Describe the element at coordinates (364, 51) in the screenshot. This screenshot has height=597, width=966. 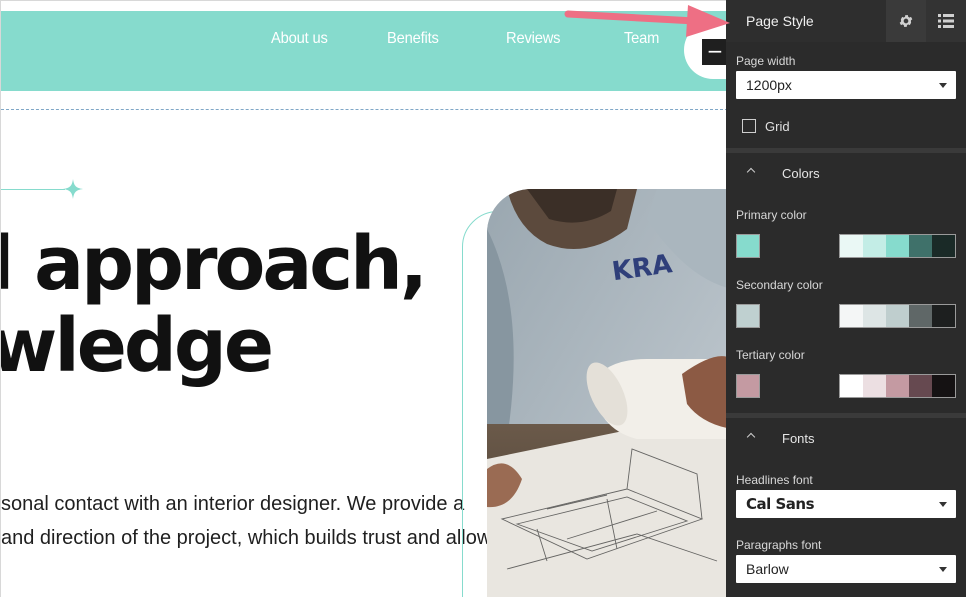
I see `site-navbar` at that location.